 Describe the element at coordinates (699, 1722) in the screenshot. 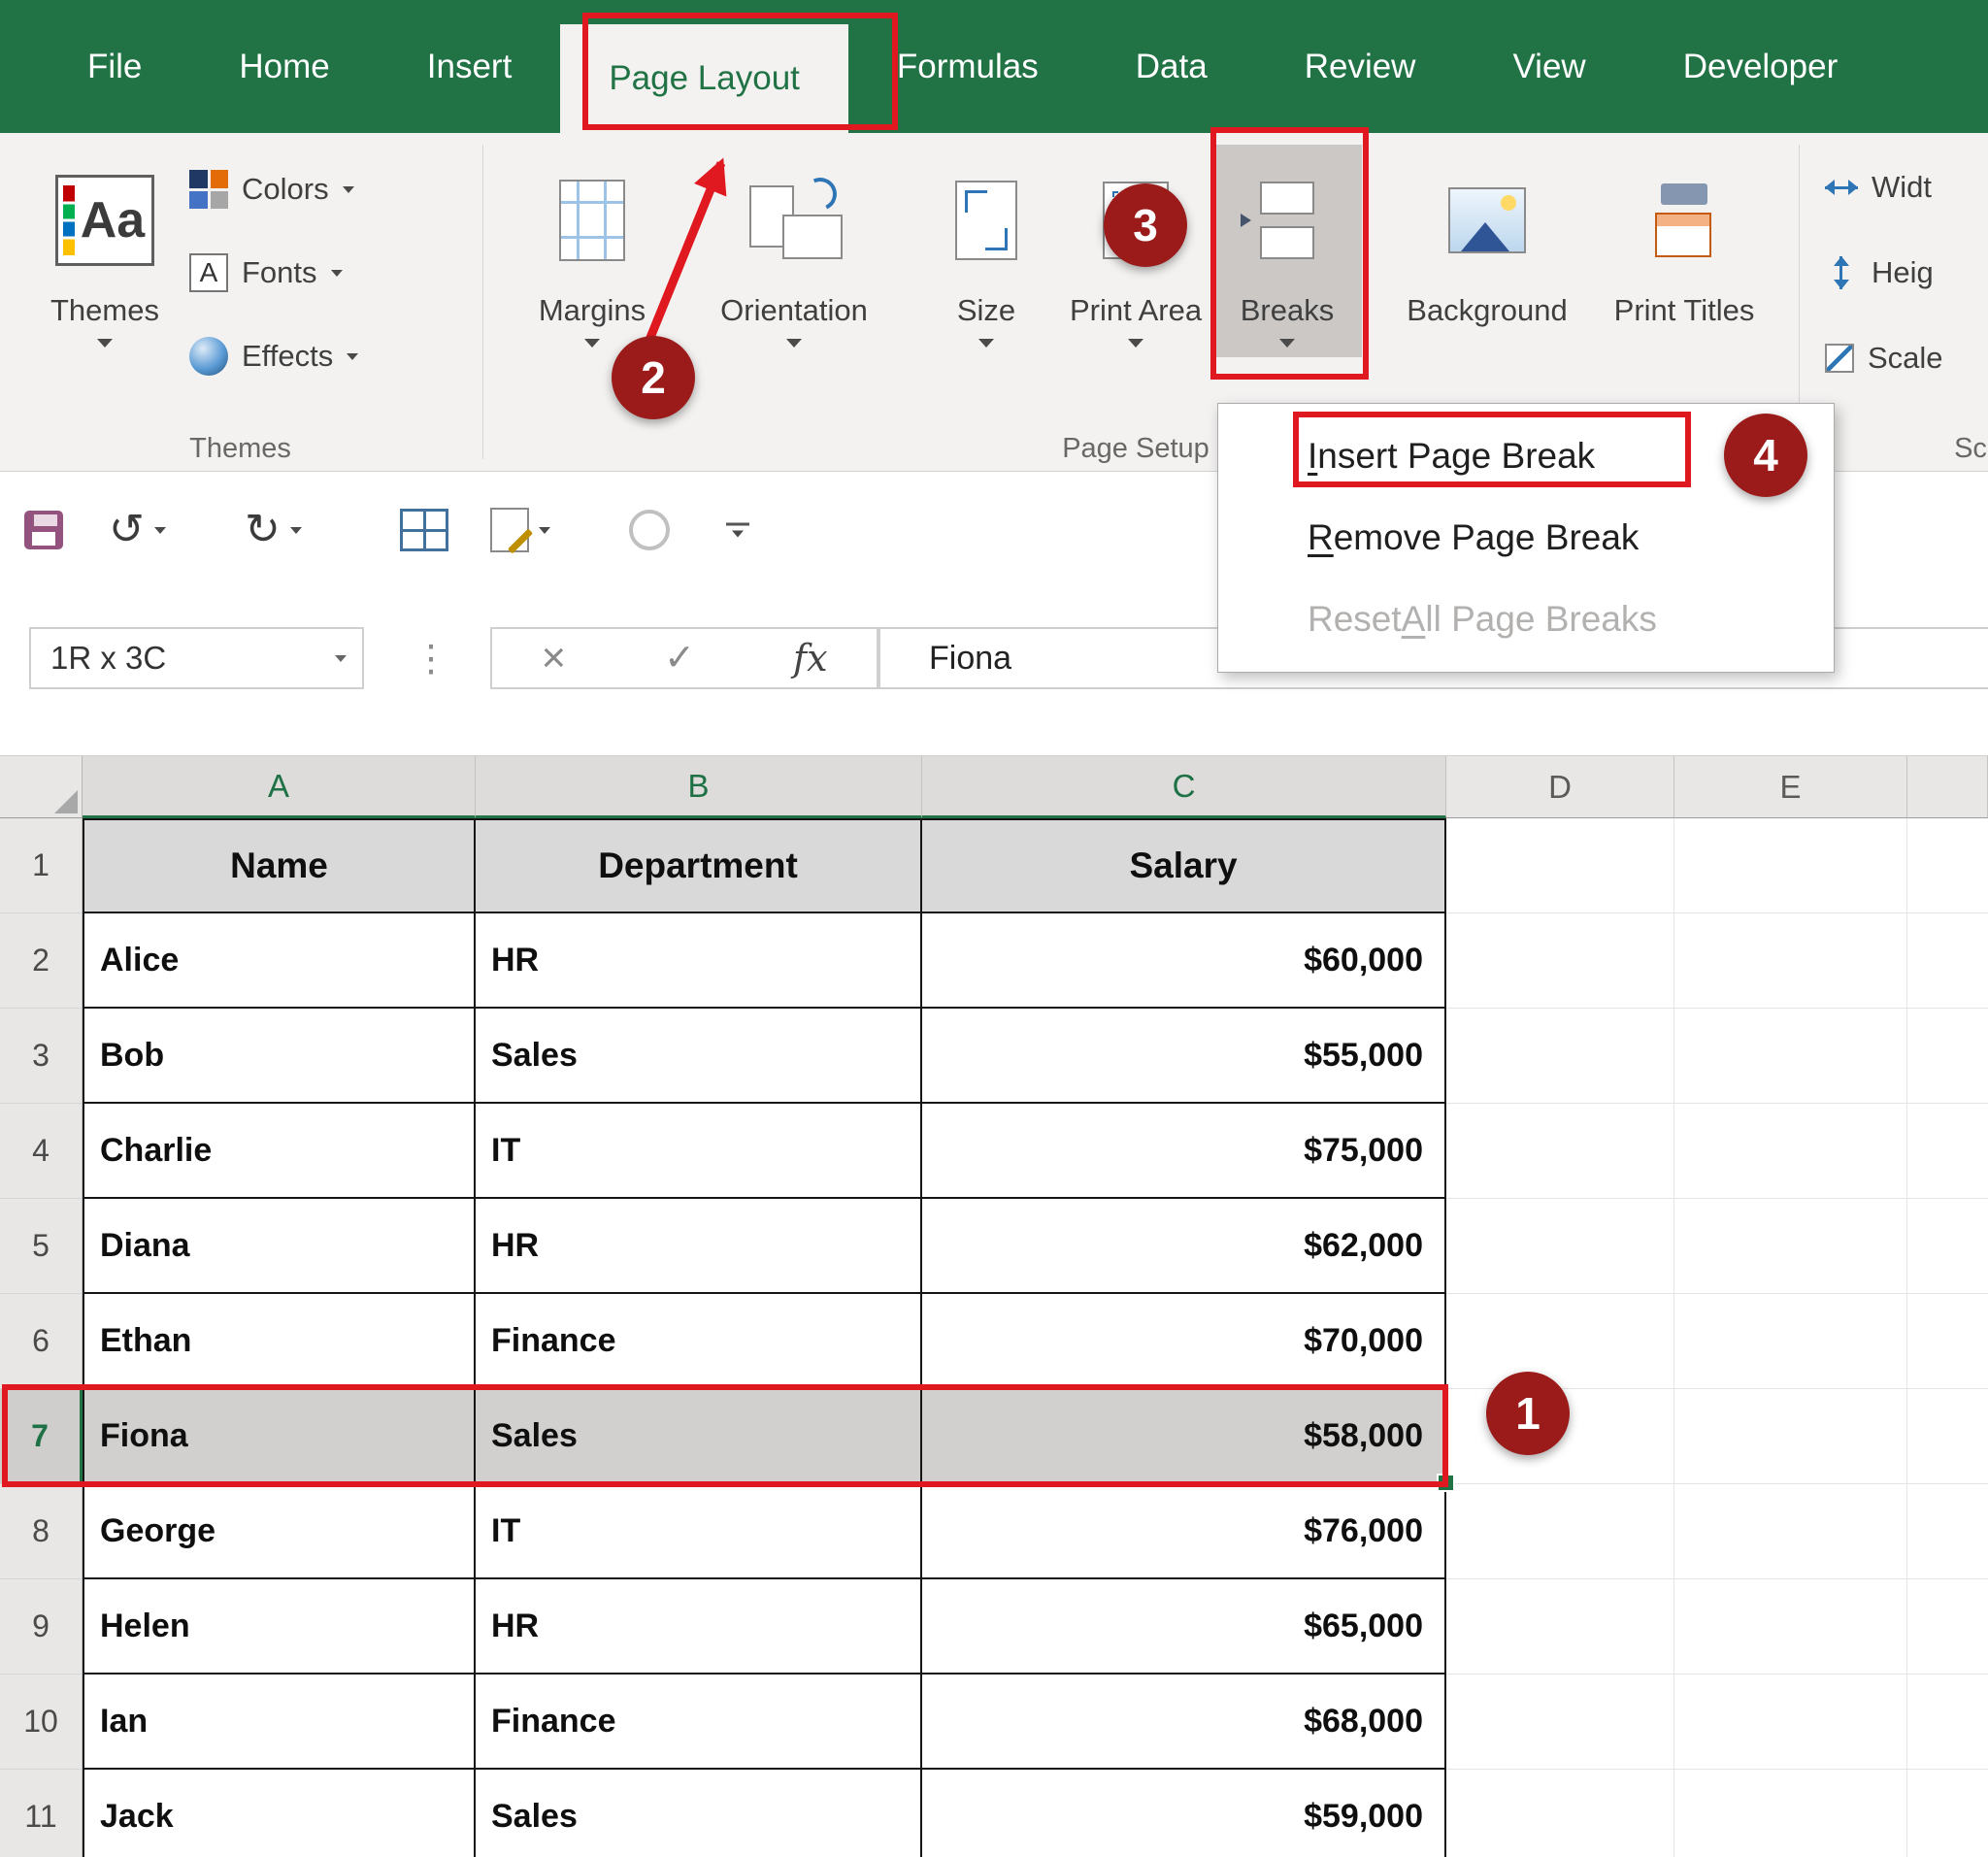

I see `cell-b10: Finance` at that location.